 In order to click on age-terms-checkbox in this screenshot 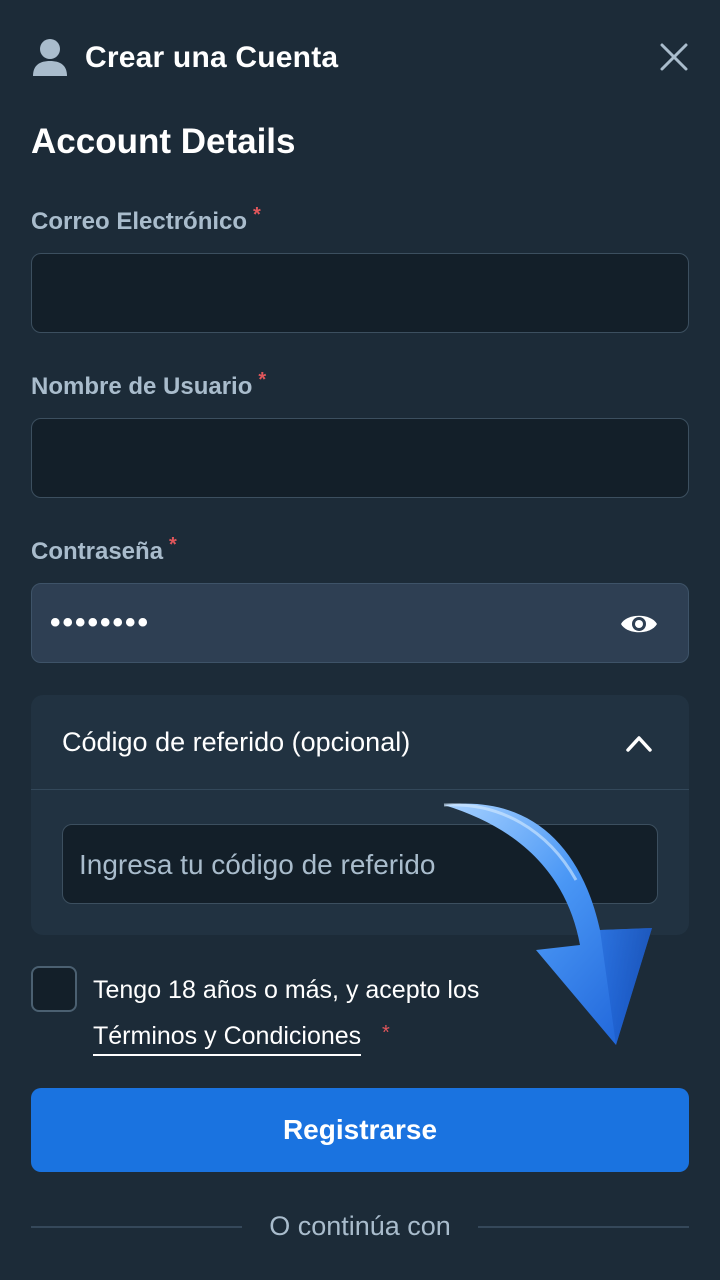, I will do `click(54, 989)`.